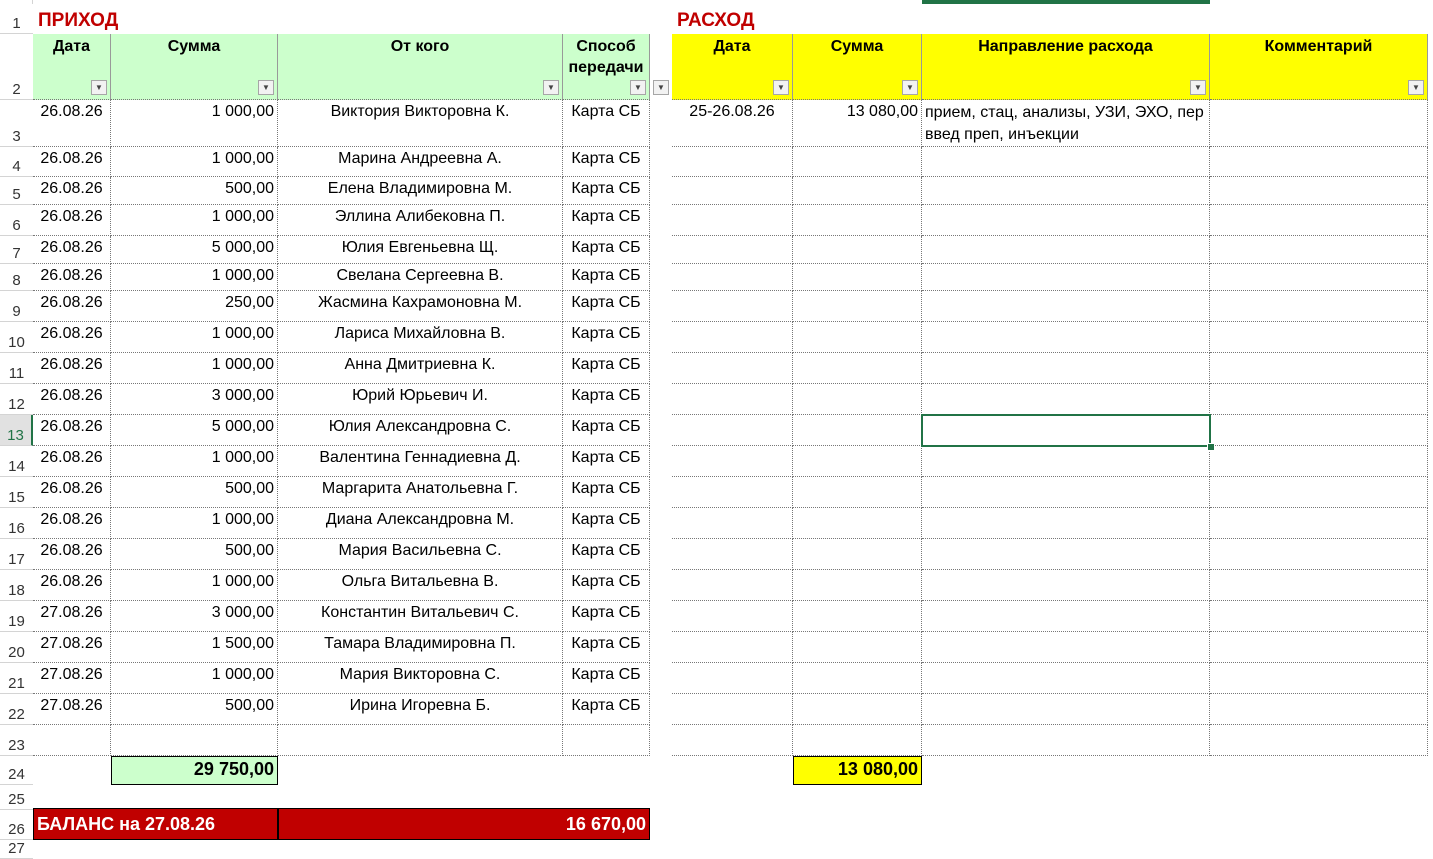 The height and width of the screenshot is (859, 1433). Describe the element at coordinates (16, 19) in the screenshot. I see `row-header-1: 1` at that location.